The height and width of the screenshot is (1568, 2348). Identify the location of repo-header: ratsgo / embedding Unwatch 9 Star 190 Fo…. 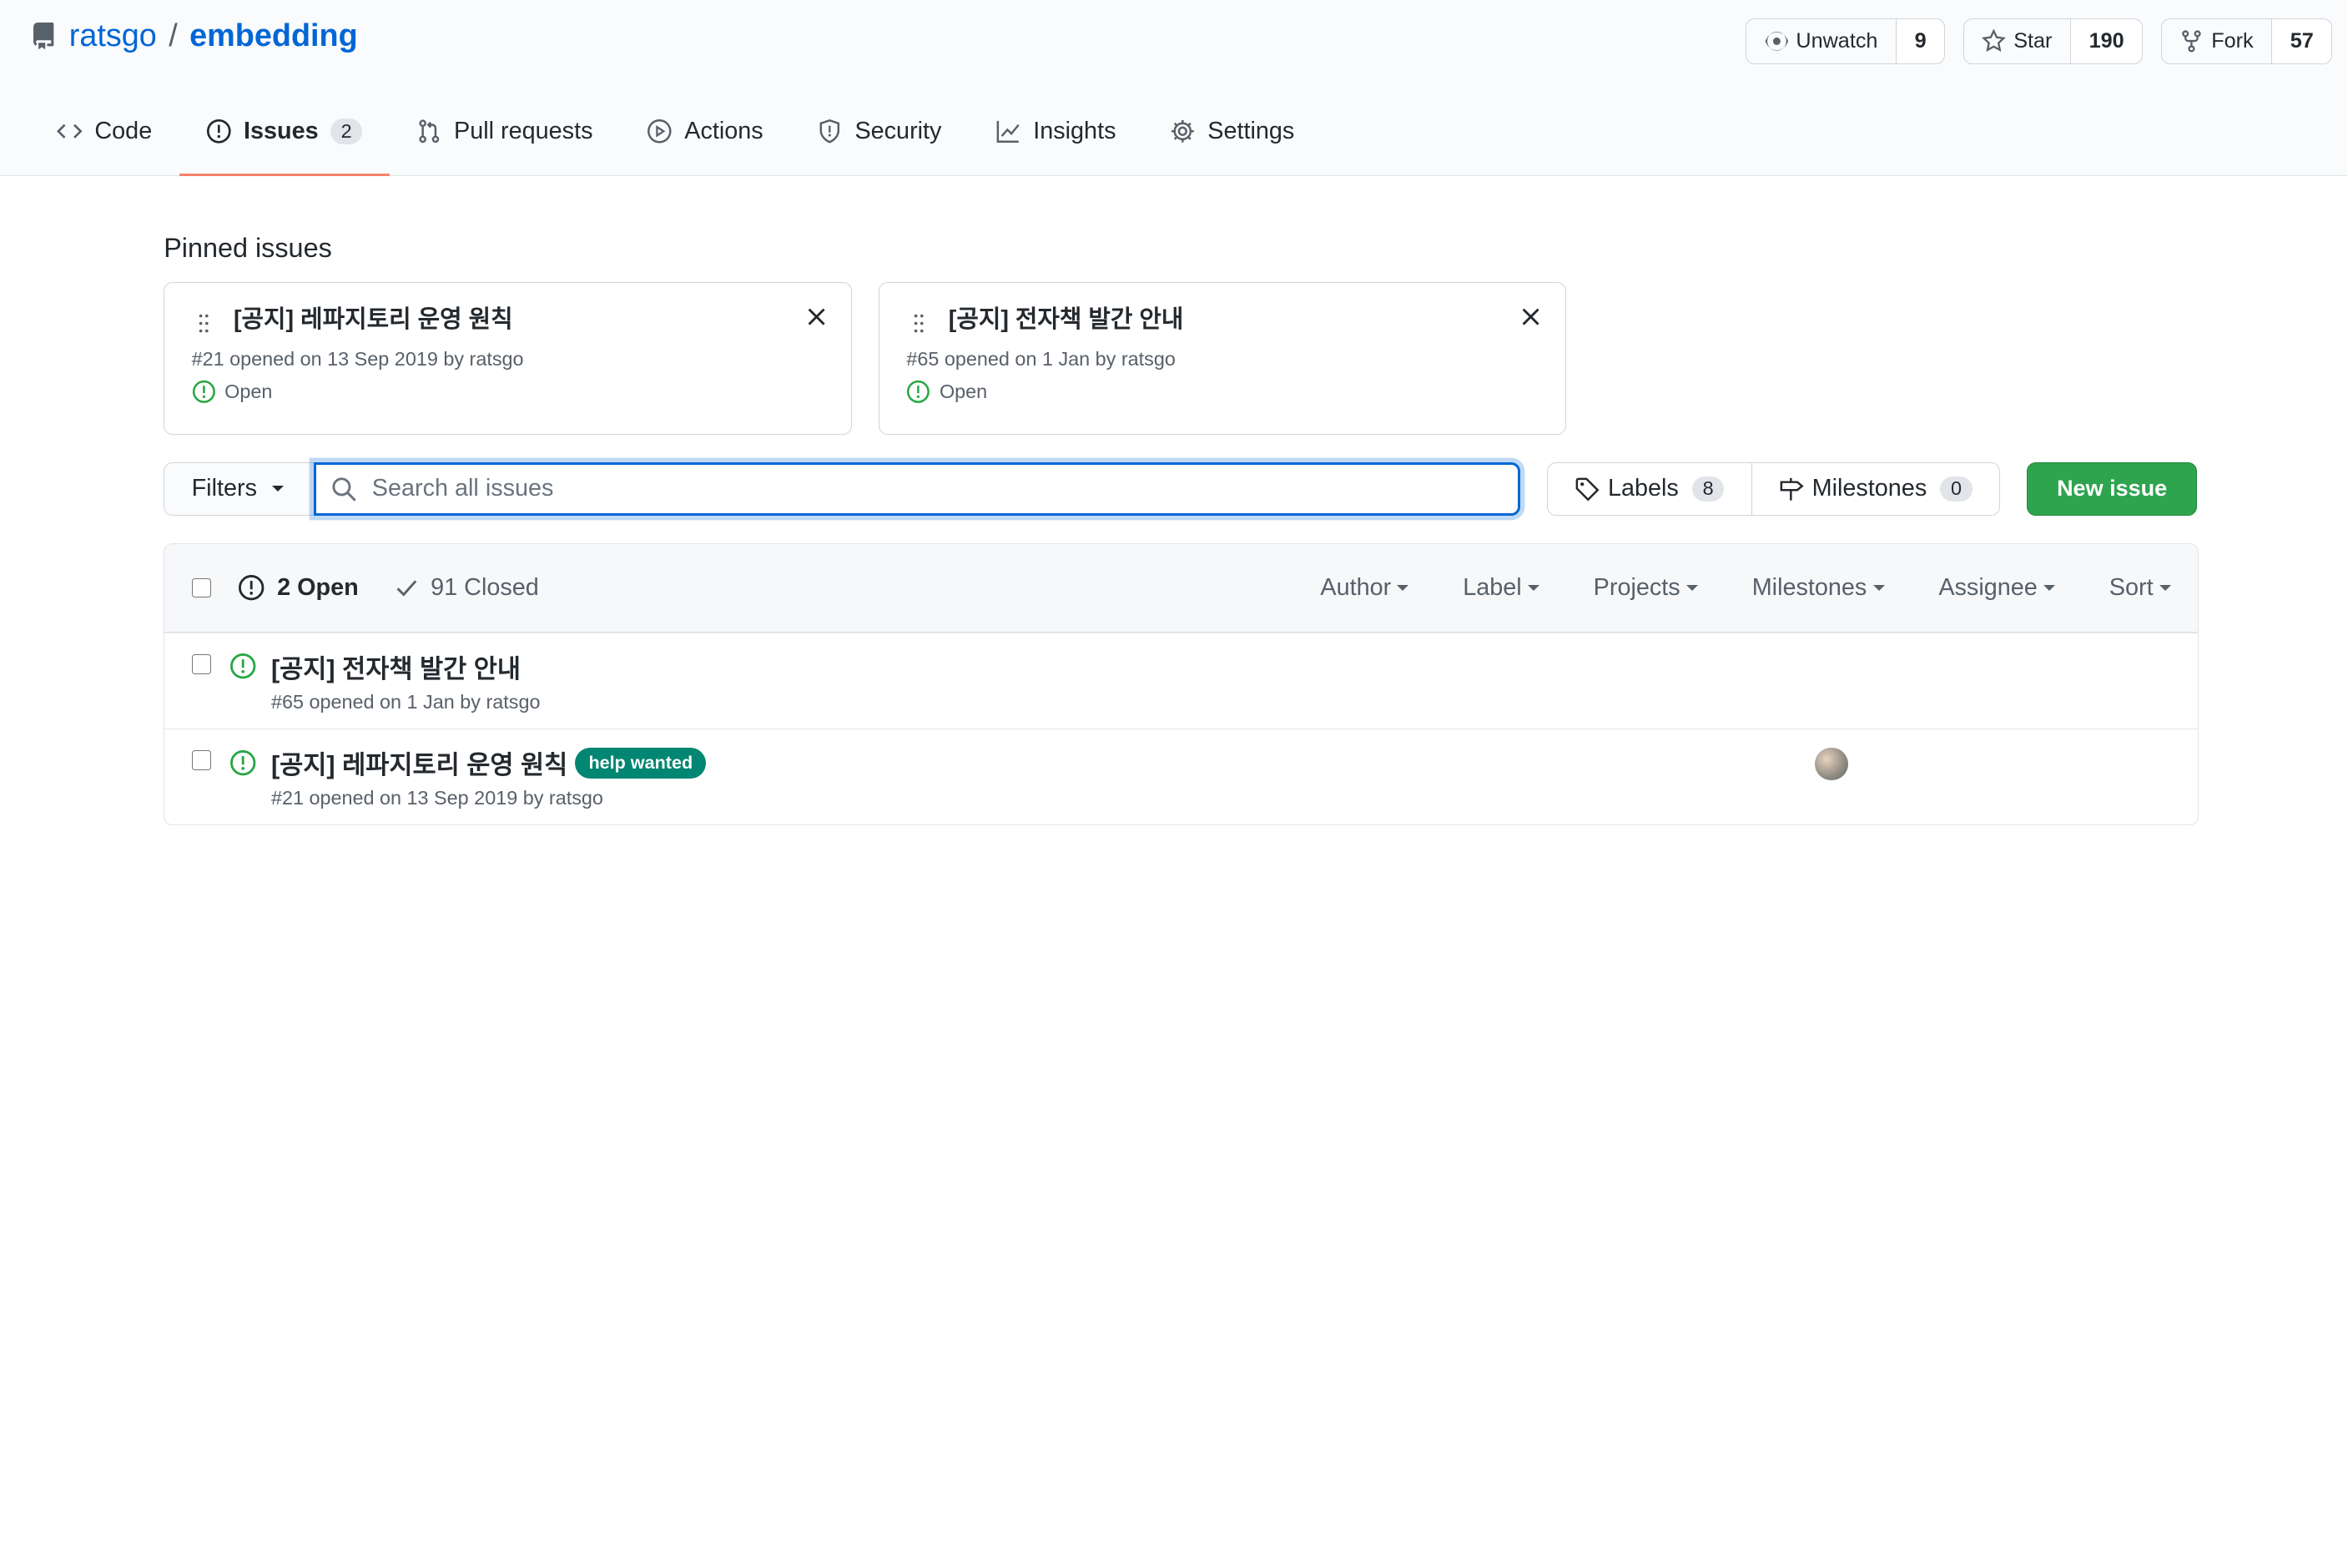
(1174, 88).